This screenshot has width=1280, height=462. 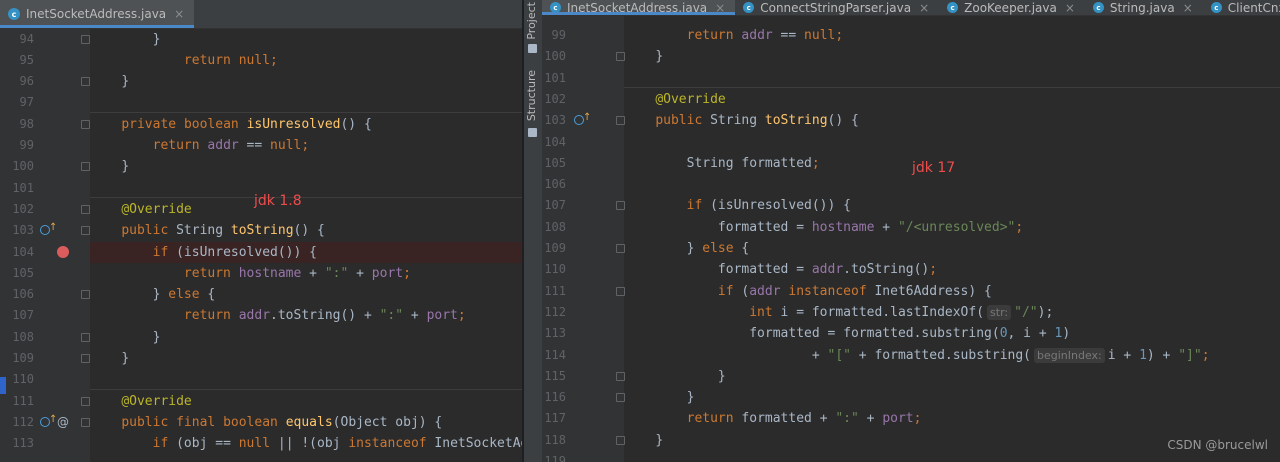 I want to click on code-line: return null;, so click(x=306, y=60).